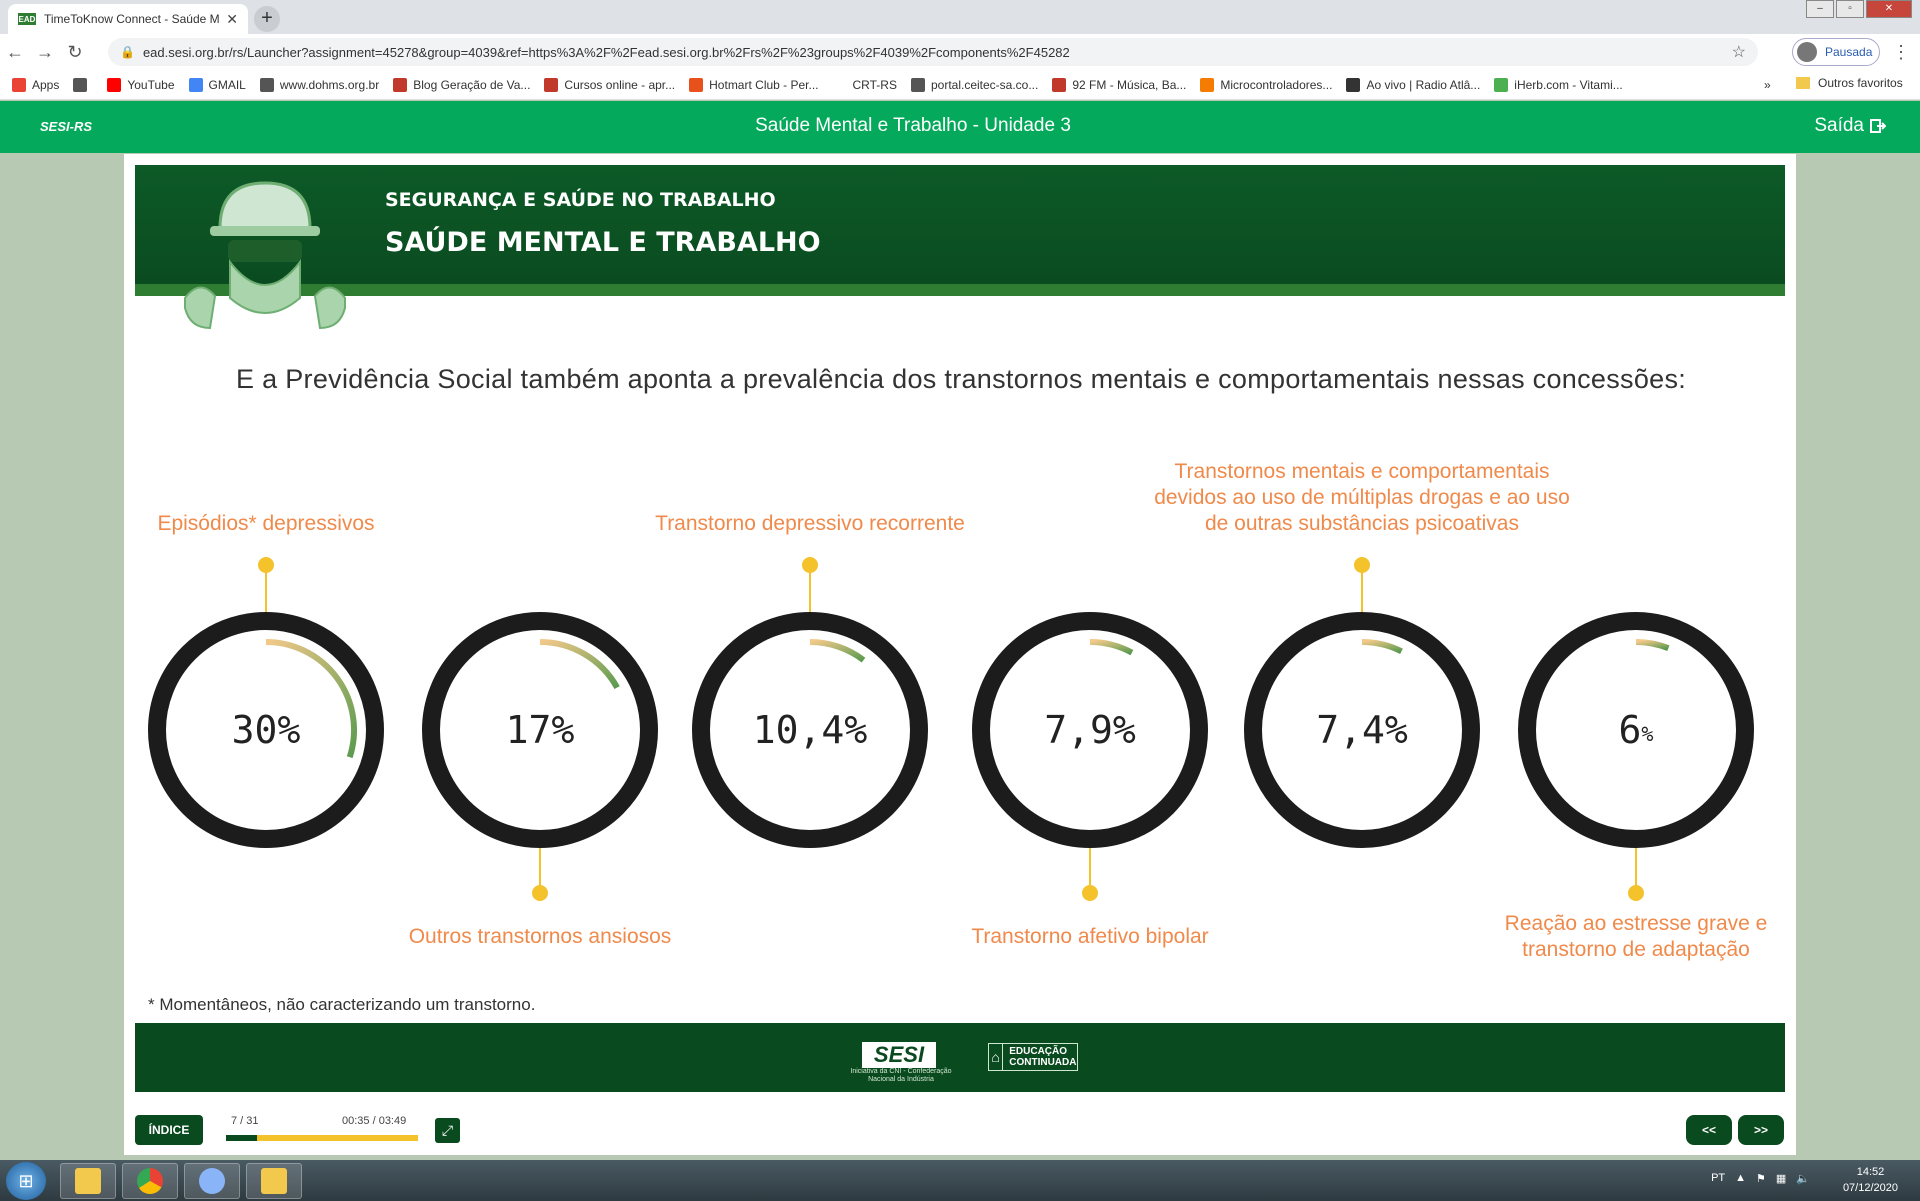 This screenshot has height=1201, width=1920. I want to click on stat-value: 7,9%, so click(1090, 730).